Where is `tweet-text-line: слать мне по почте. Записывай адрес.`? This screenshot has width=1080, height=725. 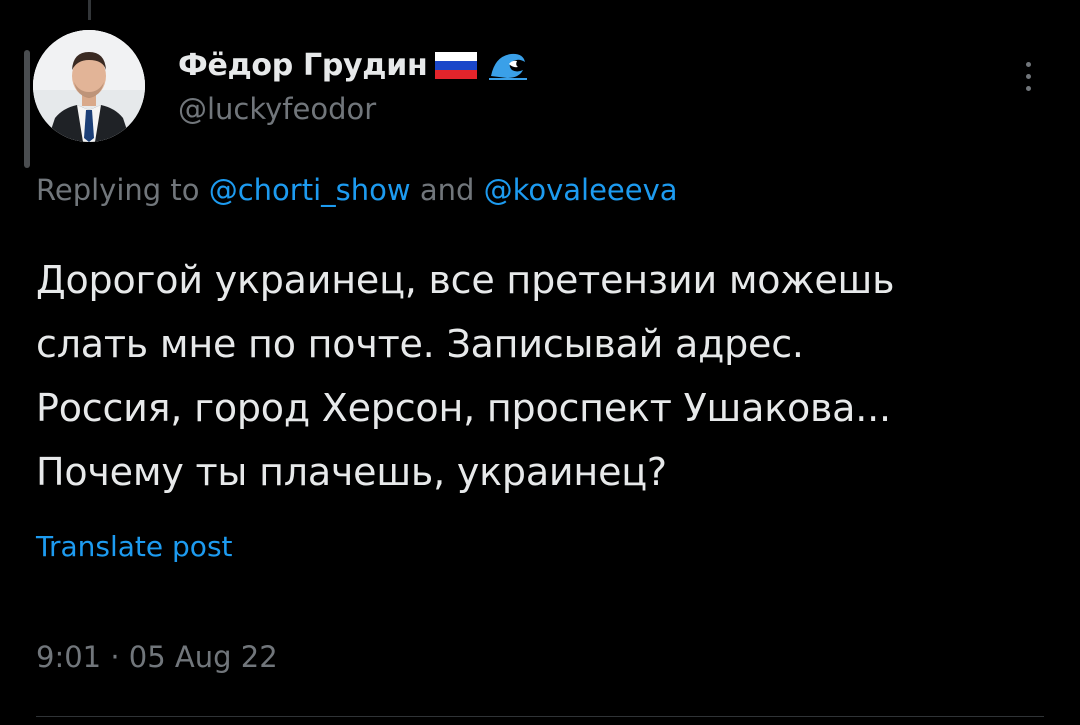 tweet-text-line: слать мне по почте. Записывай адрес. is located at coordinates (420, 344).